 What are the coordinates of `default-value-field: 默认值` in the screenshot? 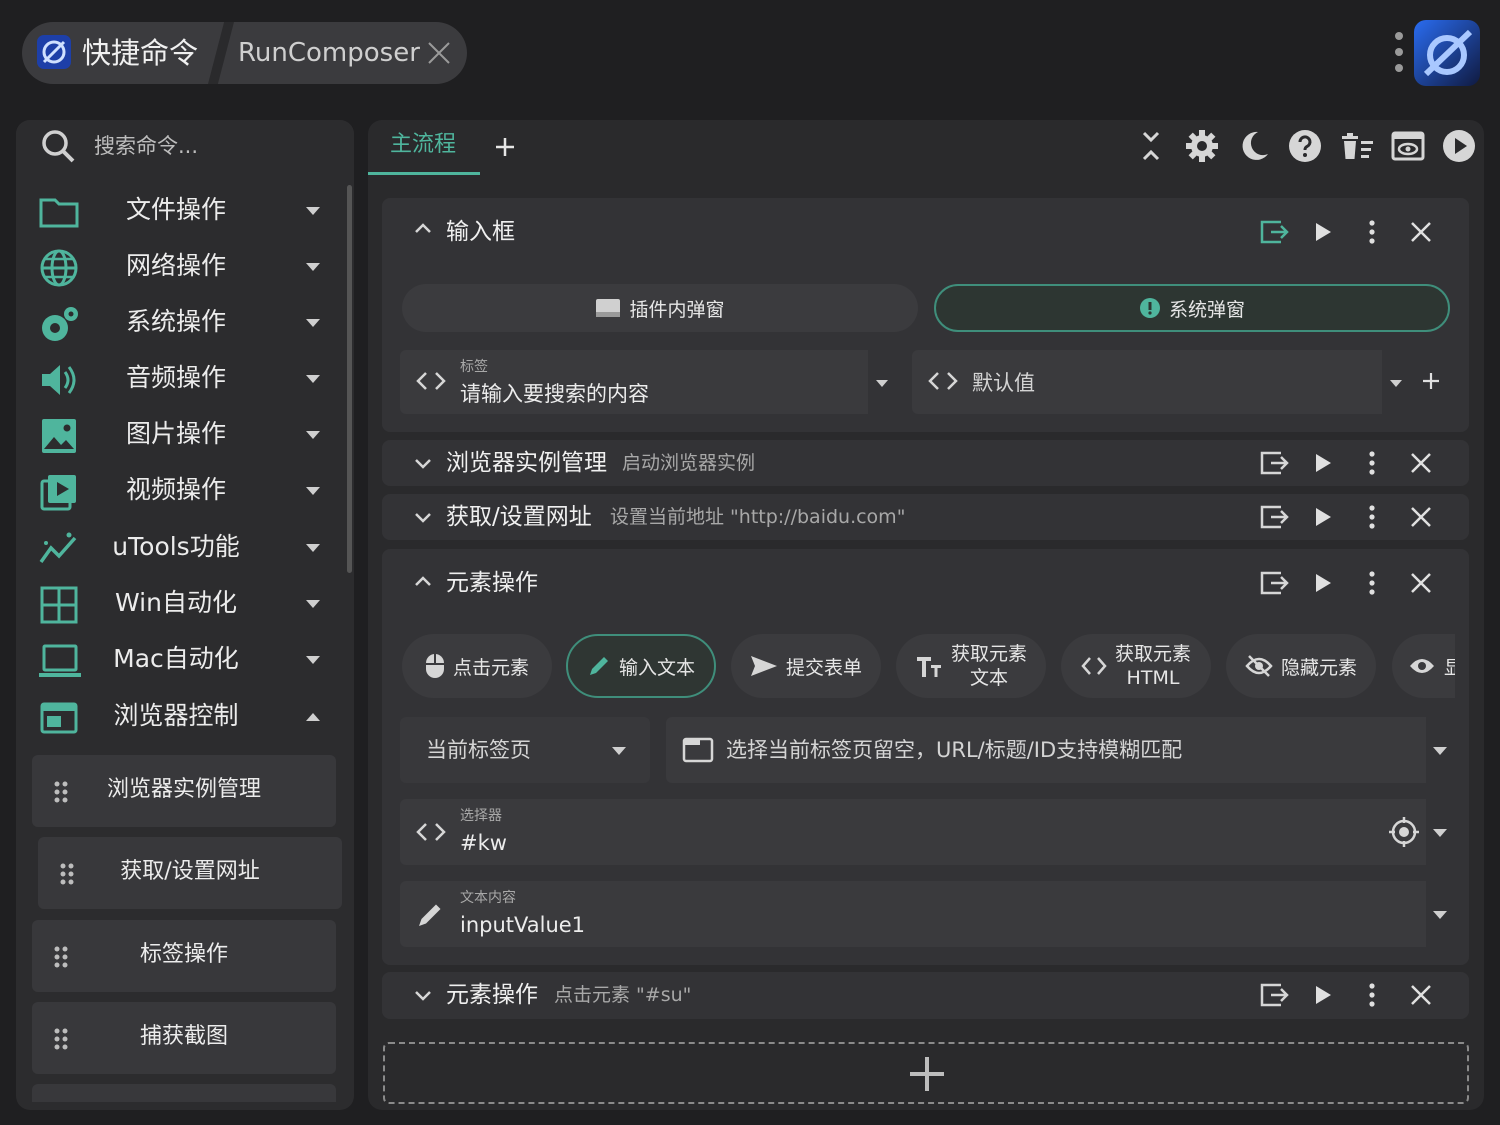 It's located at (1160, 382).